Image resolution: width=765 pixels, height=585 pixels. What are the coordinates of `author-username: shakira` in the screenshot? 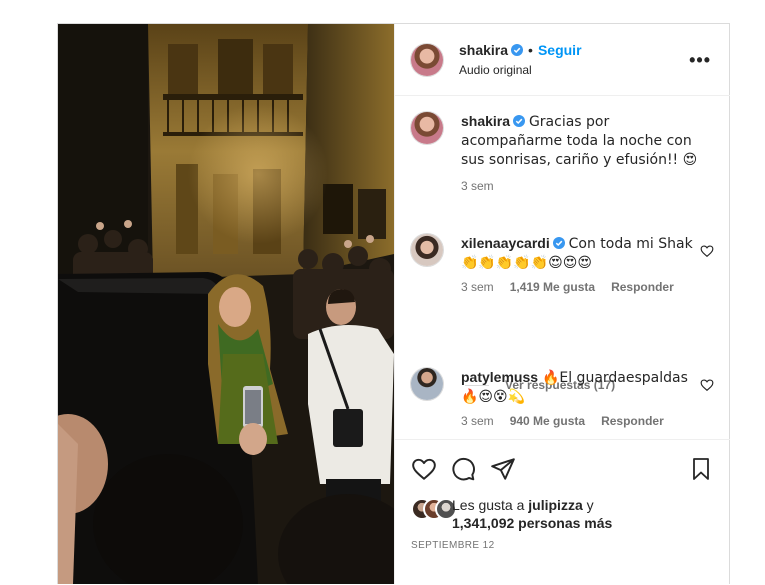 It's located at (483, 50).